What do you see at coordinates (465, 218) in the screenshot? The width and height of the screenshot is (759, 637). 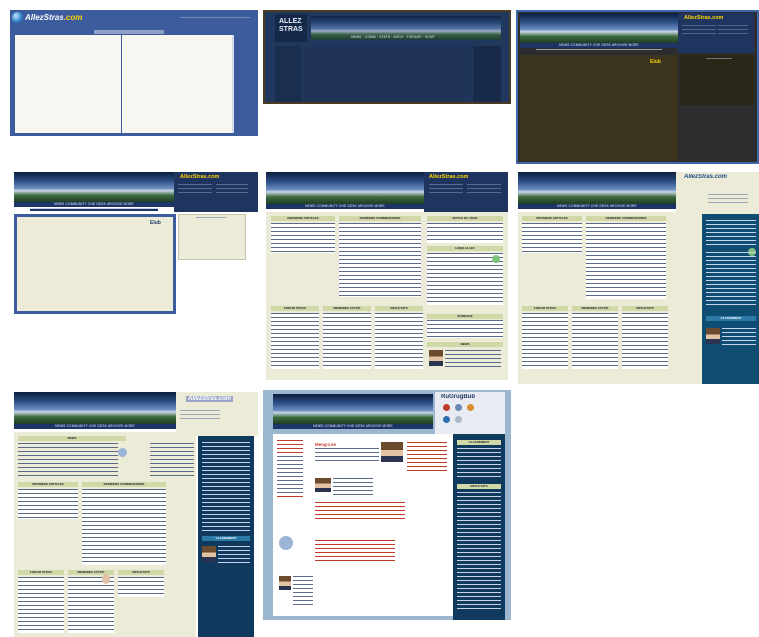 I see `match-header: MATCH DU JOUR` at bounding box center [465, 218].